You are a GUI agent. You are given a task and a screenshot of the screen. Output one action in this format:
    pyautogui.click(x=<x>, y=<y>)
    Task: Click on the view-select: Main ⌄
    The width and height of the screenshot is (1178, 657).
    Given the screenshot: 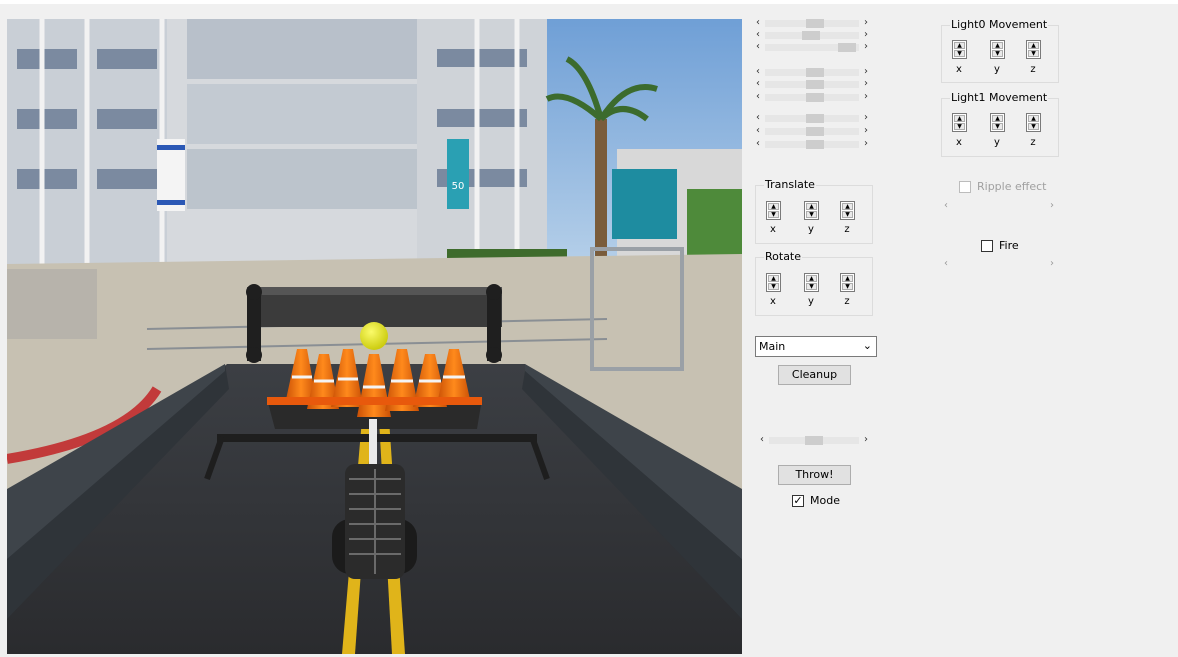 What is the action you would take?
    pyautogui.click(x=816, y=346)
    